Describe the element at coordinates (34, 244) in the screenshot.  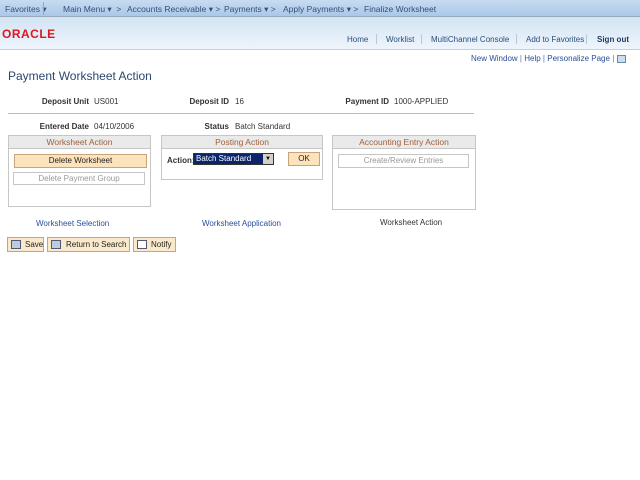
I see `save-label: Save` at that location.